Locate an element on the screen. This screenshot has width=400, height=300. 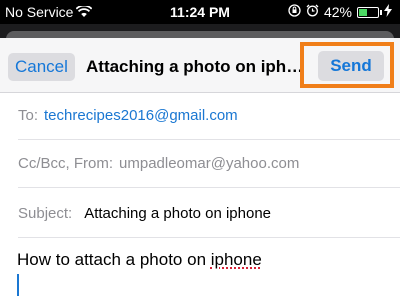
send-button: Send is located at coordinates (351, 66).